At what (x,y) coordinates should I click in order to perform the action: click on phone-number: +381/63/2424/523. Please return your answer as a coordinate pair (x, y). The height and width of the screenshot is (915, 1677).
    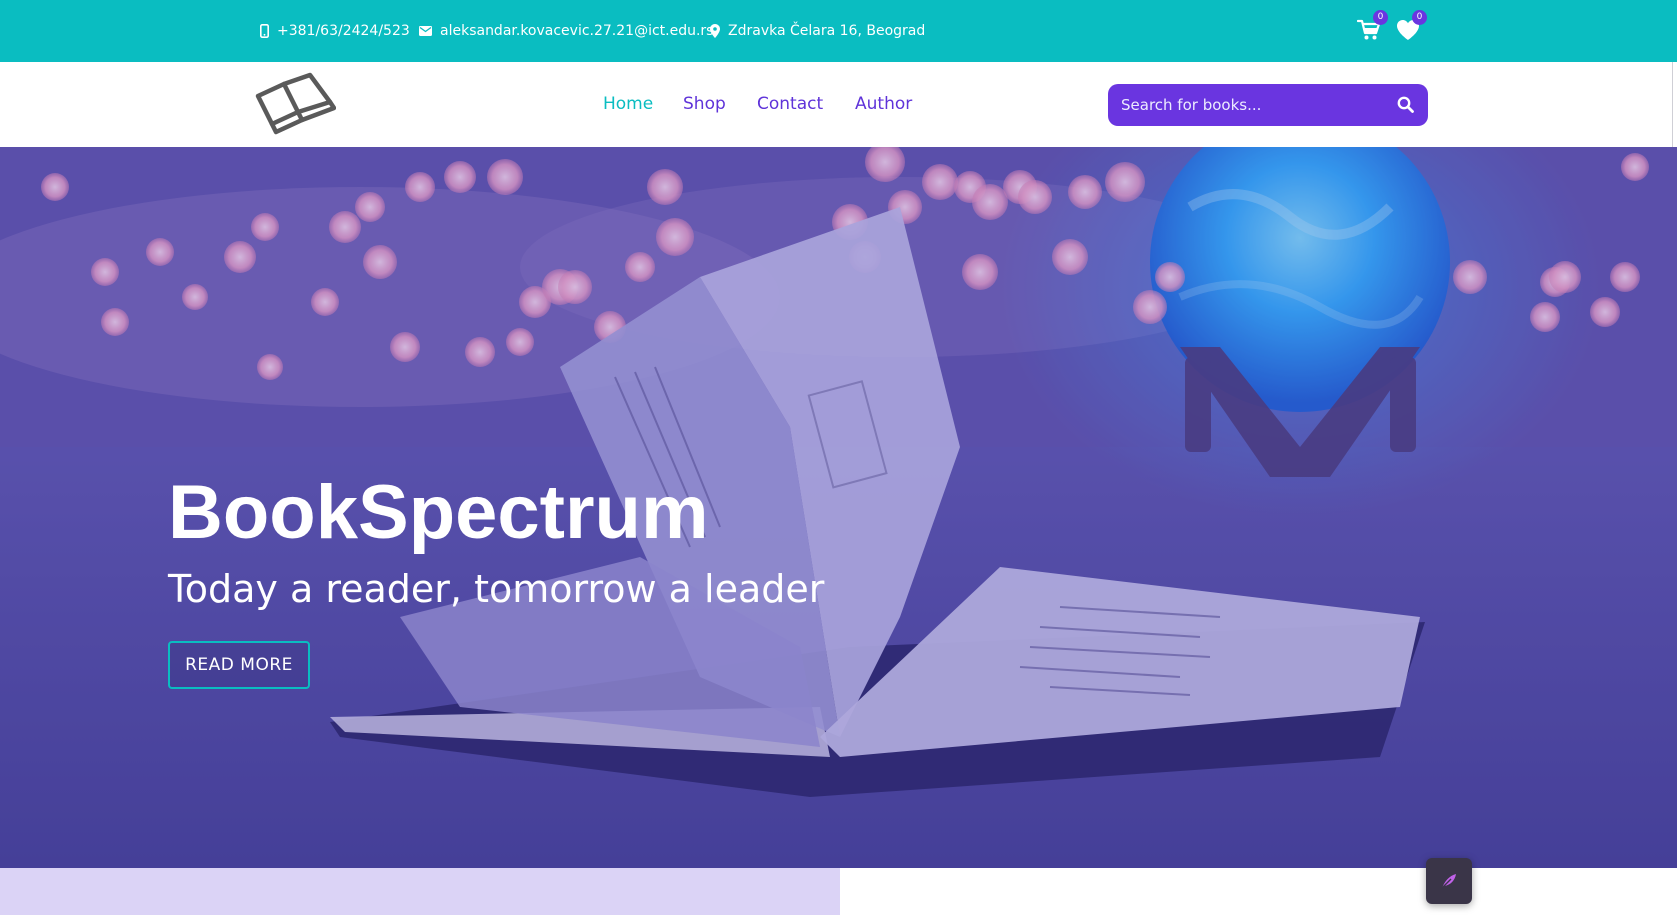
    Looking at the image, I should click on (343, 31).